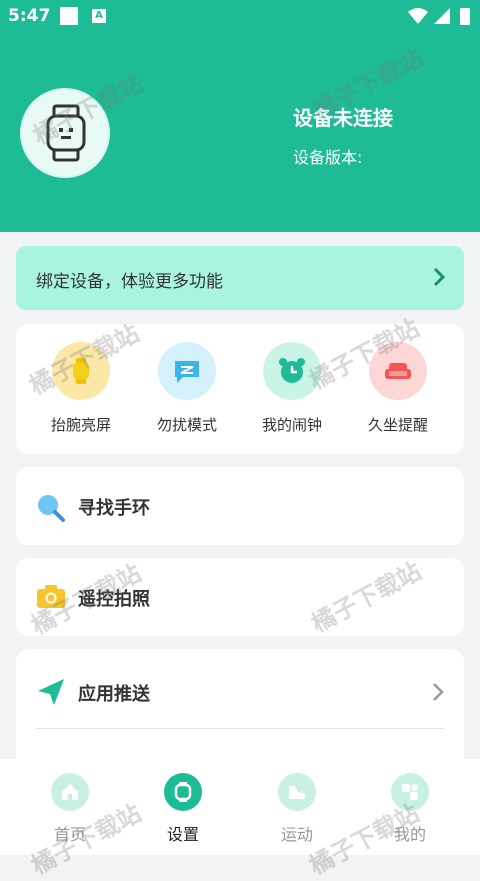  I want to click on bind-device-card: 绑定设备，体验更多功能, so click(240, 278).